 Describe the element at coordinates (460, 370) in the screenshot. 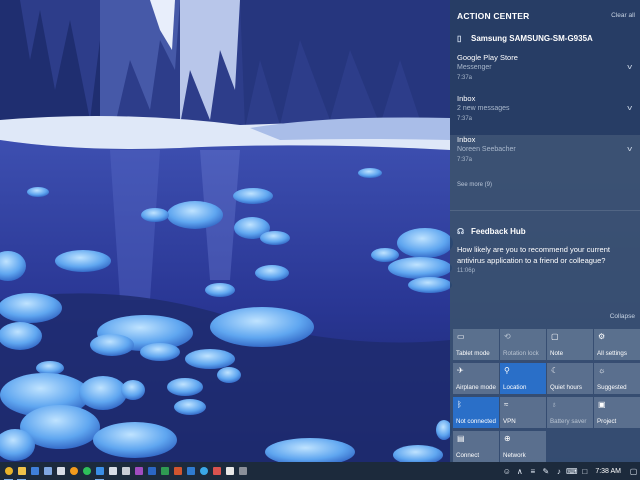

I see `airplane-icon: ✈` at that location.